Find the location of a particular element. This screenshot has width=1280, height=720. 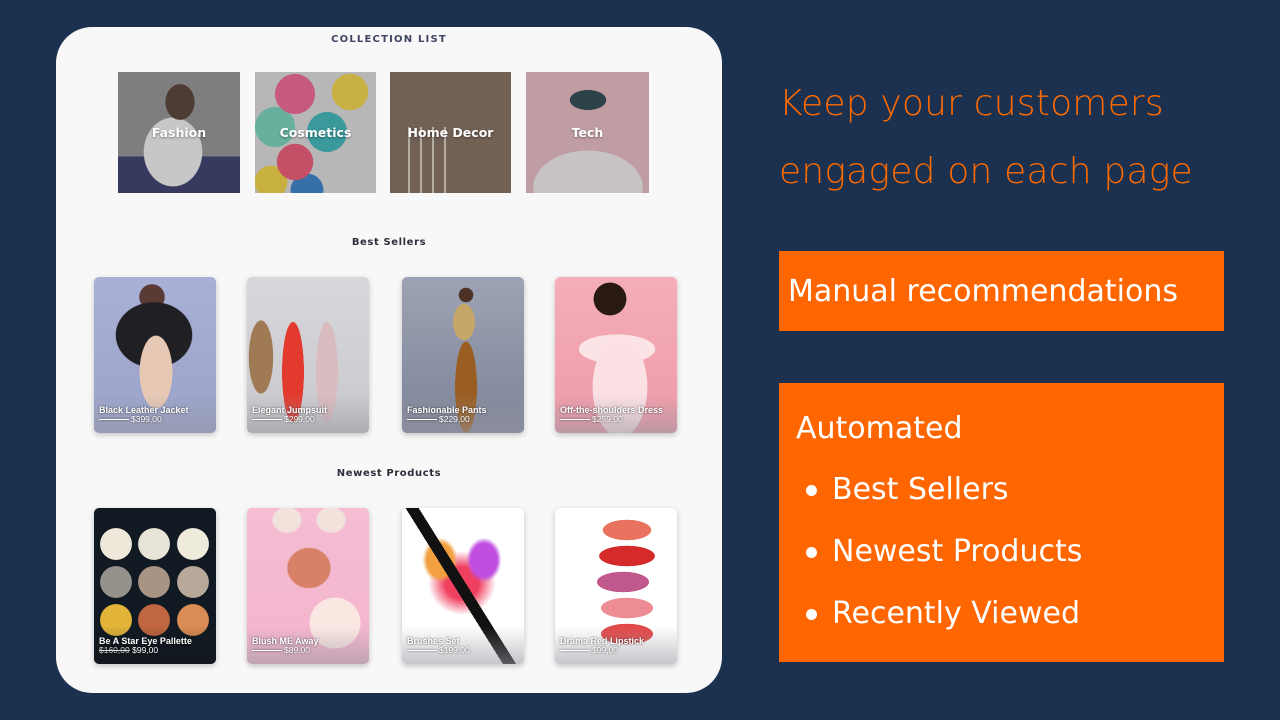

product-price: $89,00 is located at coordinates (297, 650).